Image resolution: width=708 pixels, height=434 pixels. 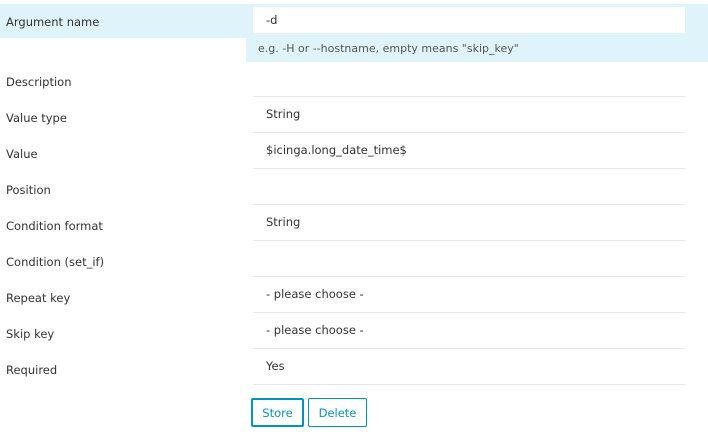 What do you see at coordinates (22, 154) in the screenshot?
I see `value-label: Value` at bounding box center [22, 154].